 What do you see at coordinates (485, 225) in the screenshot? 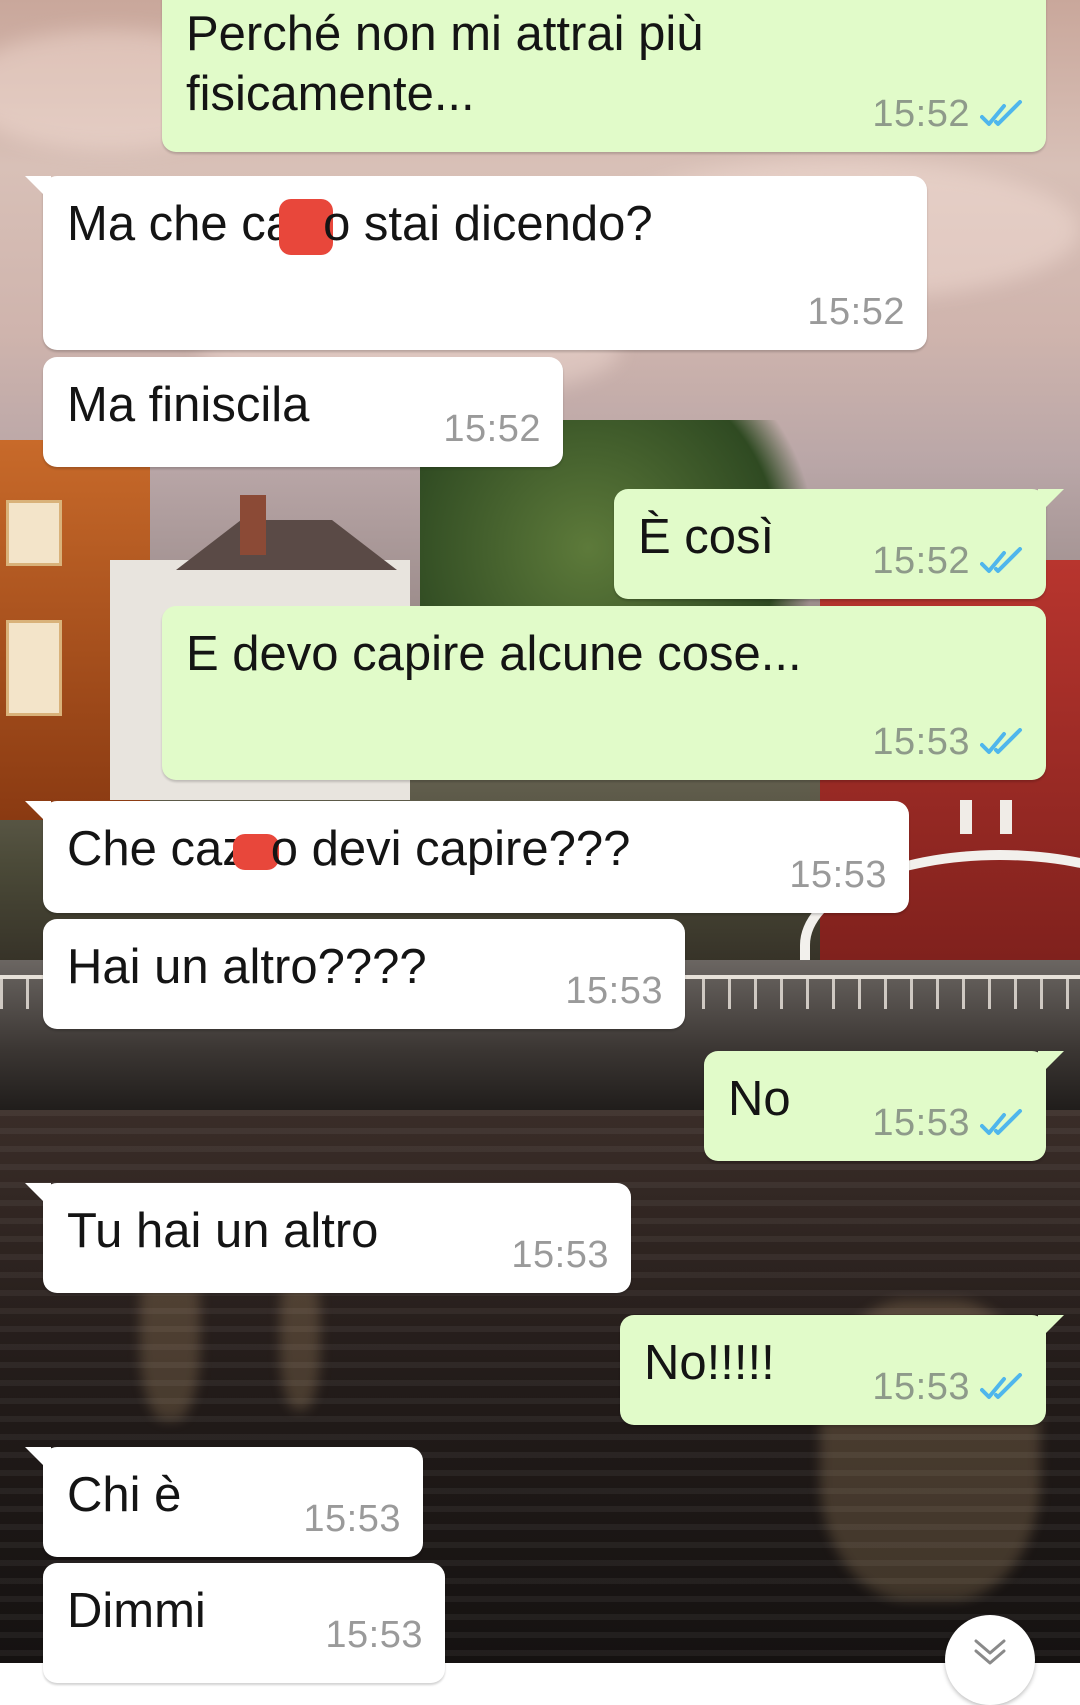
I see `message-text: Ma che ca o stai dicendo?` at bounding box center [485, 225].